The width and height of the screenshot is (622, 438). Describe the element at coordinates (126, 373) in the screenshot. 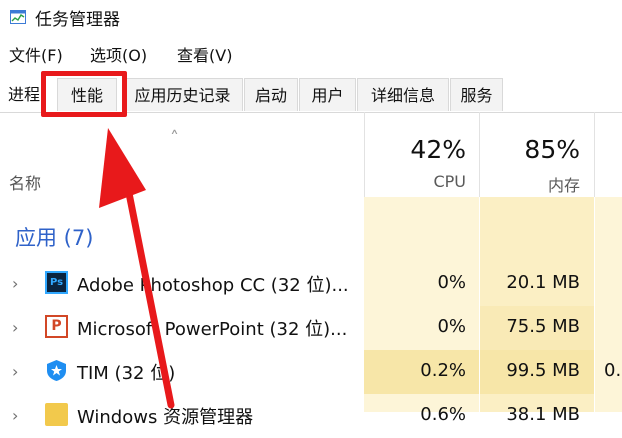

I see `process-name: TIM (32 位)` at that location.